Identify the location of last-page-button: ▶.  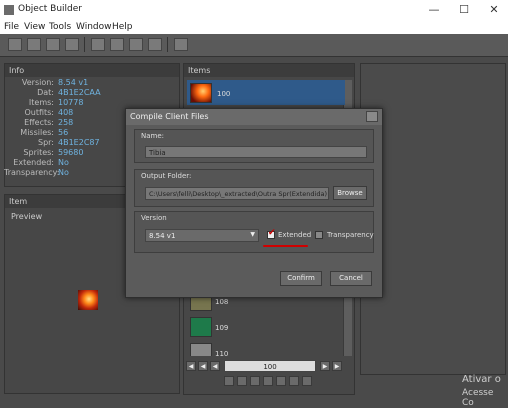
(337, 366).